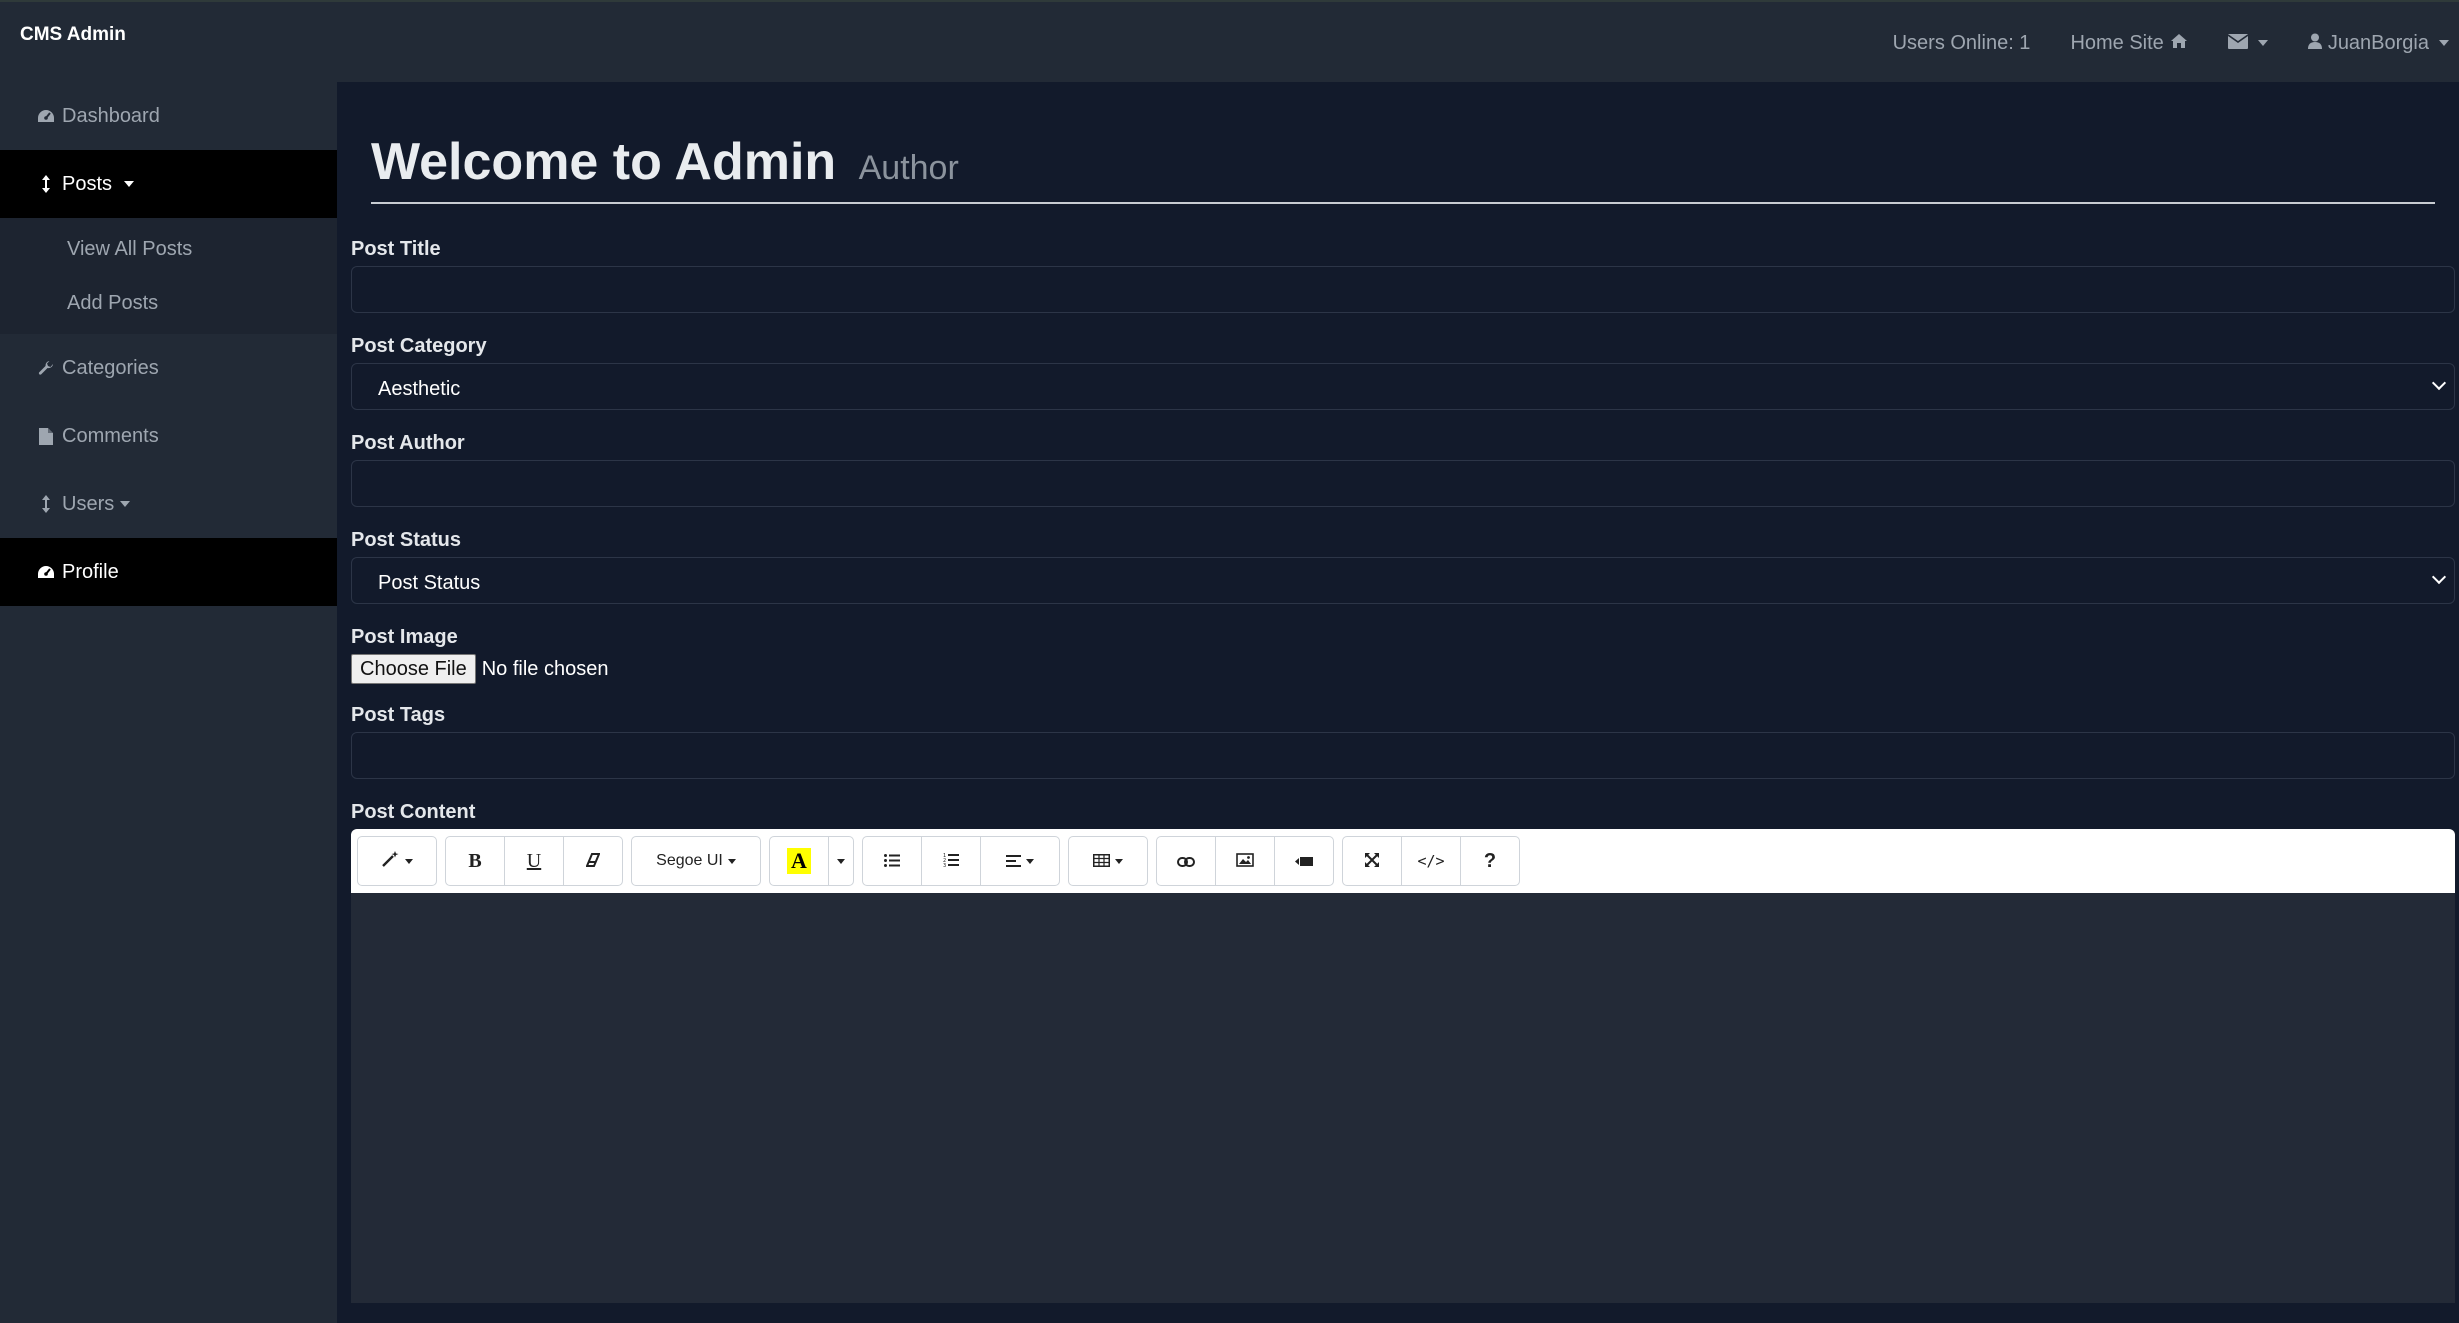 The width and height of the screenshot is (2459, 1323). I want to click on color-dropdown-button, so click(841, 861).